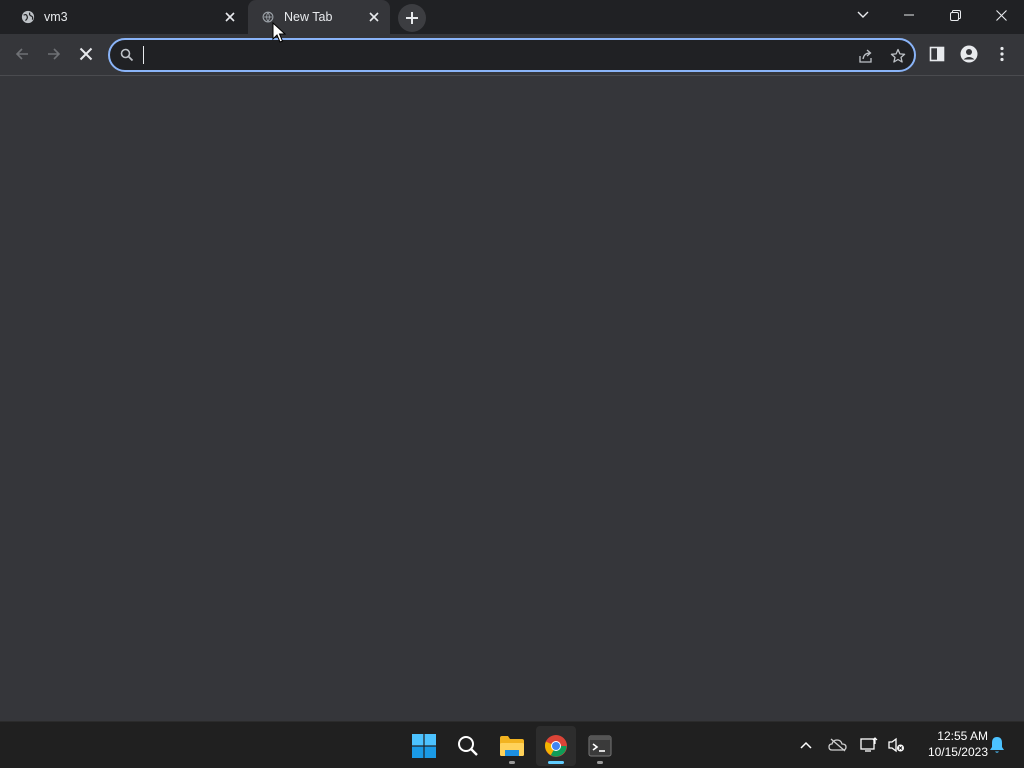 The width and height of the screenshot is (1024, 768). I want to click on taskbar-chrome, so click(556, 746).